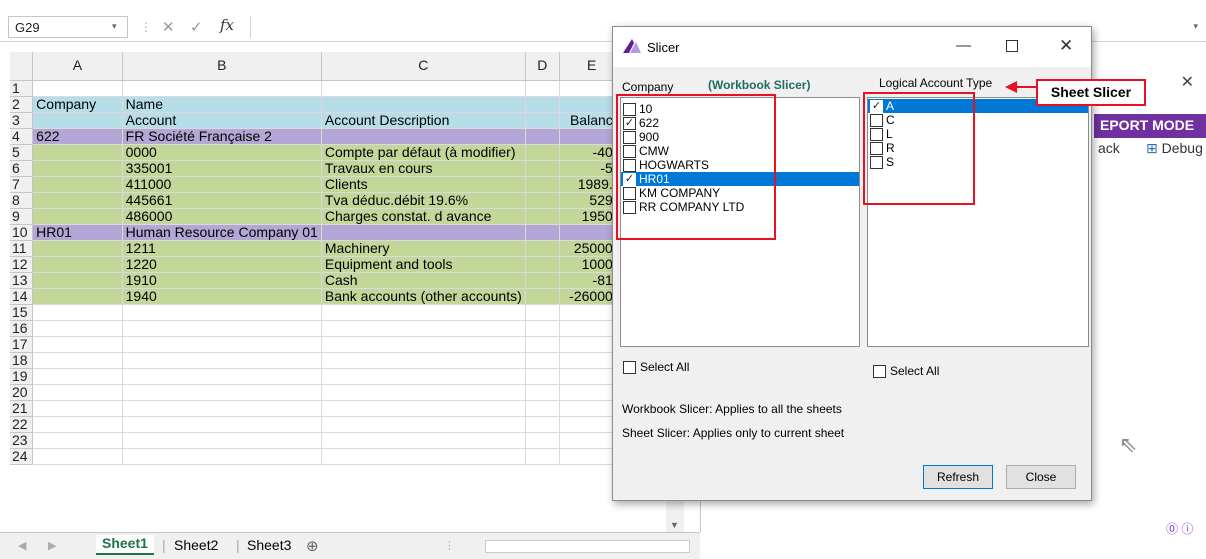  I want to click on cell-c: Compte par défaut (à modifier), so click(423, 152).